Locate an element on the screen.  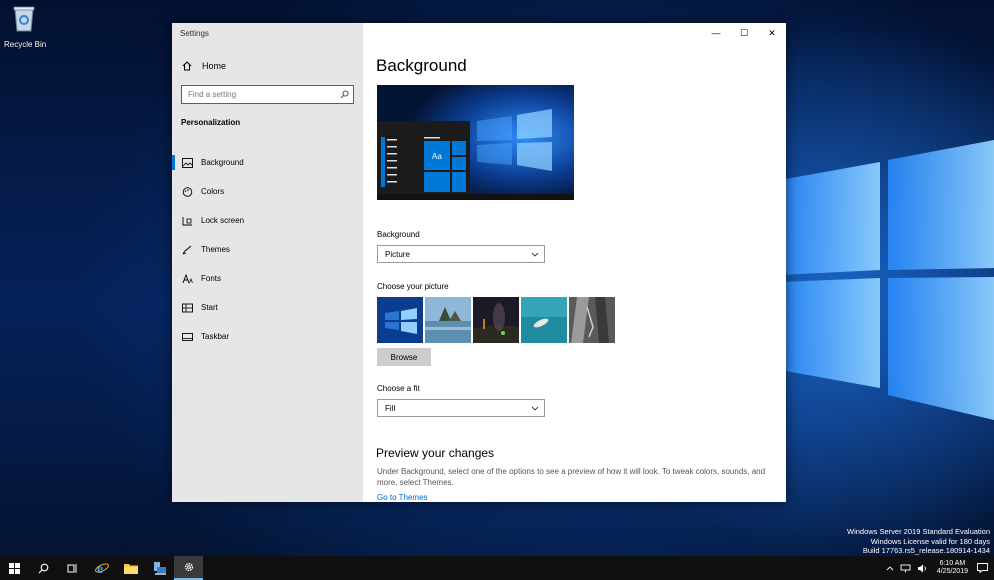
search-input is located at coordinates (258, 94).